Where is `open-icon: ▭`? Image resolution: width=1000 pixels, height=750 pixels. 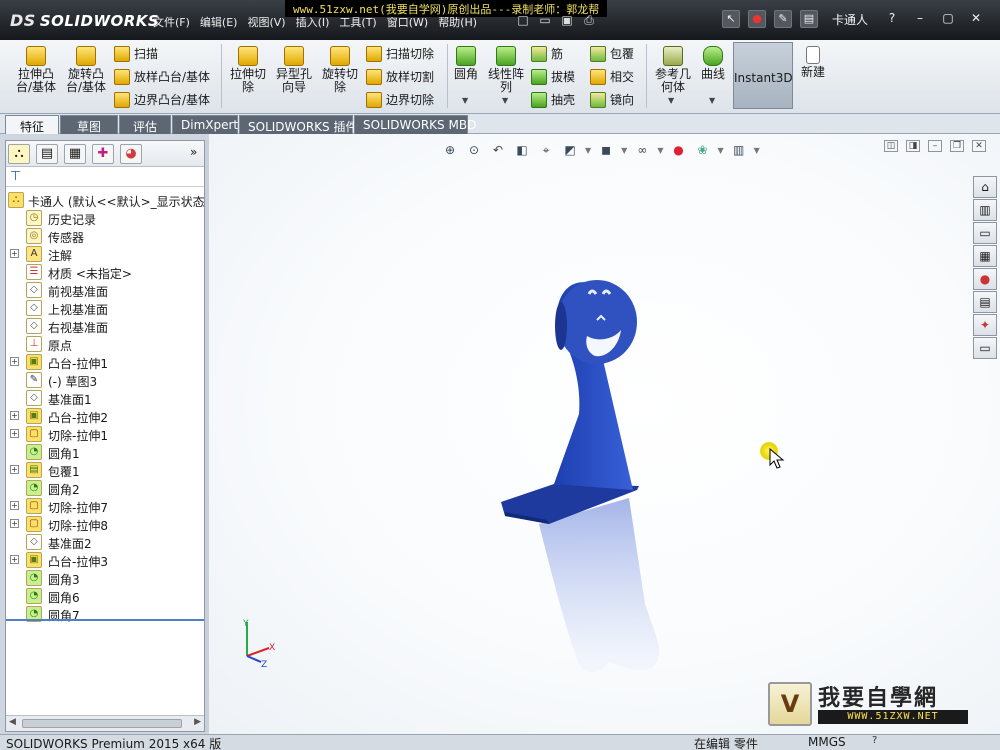 open-icon: ▭ is located at coordinates (545, 20).